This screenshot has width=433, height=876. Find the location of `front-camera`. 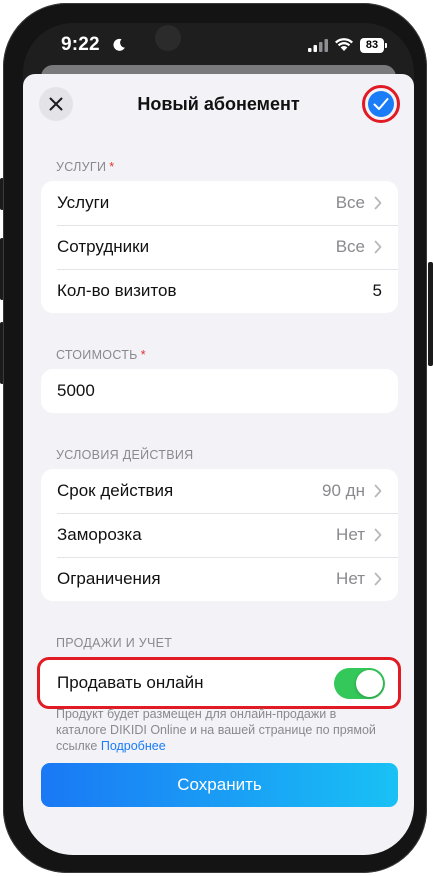

front-camera is located at coordinates (168, 38).